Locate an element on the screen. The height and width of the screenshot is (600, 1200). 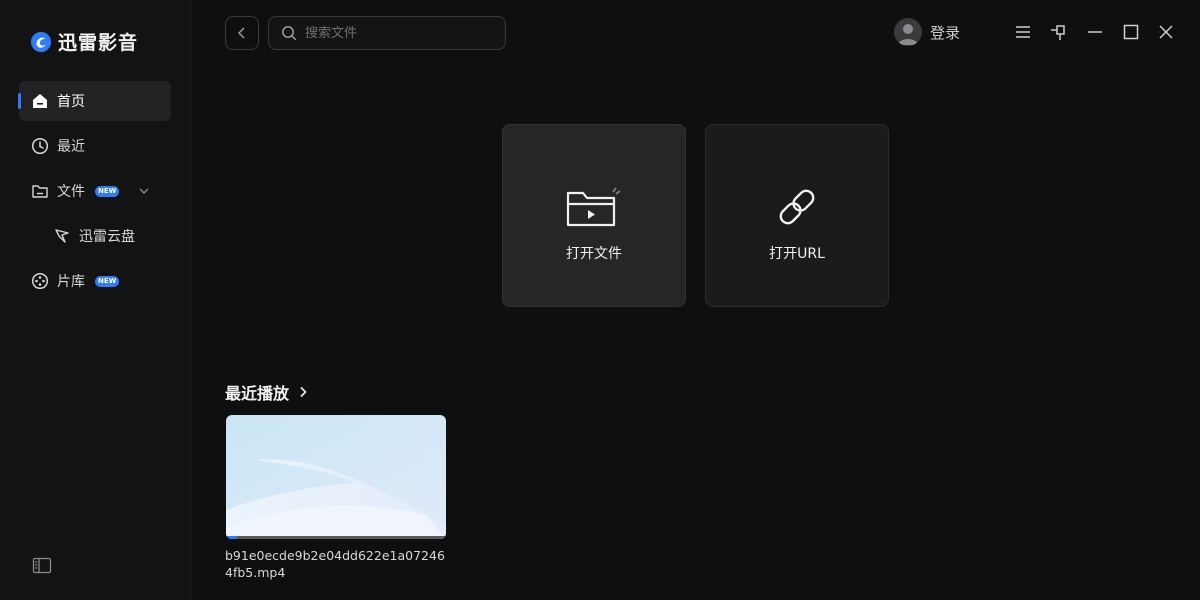
close-icon is located at coordinates (1166, 32).